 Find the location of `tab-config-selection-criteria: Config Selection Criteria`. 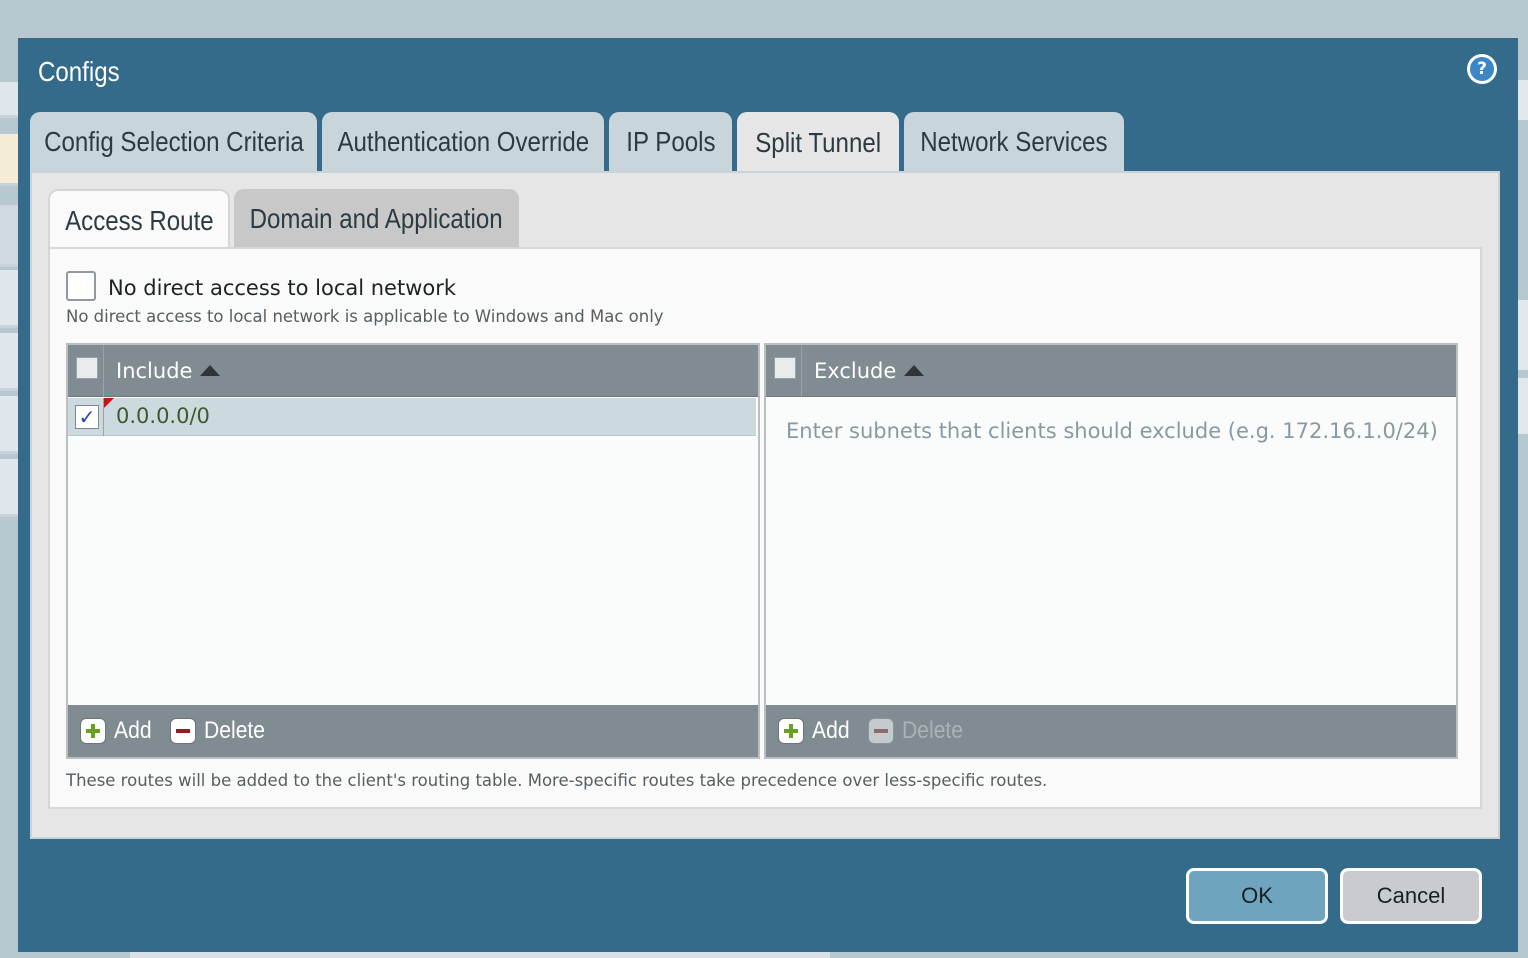

tab-config-selection-criteria: Config Selection Criteria is located at coordinates (173, 142).